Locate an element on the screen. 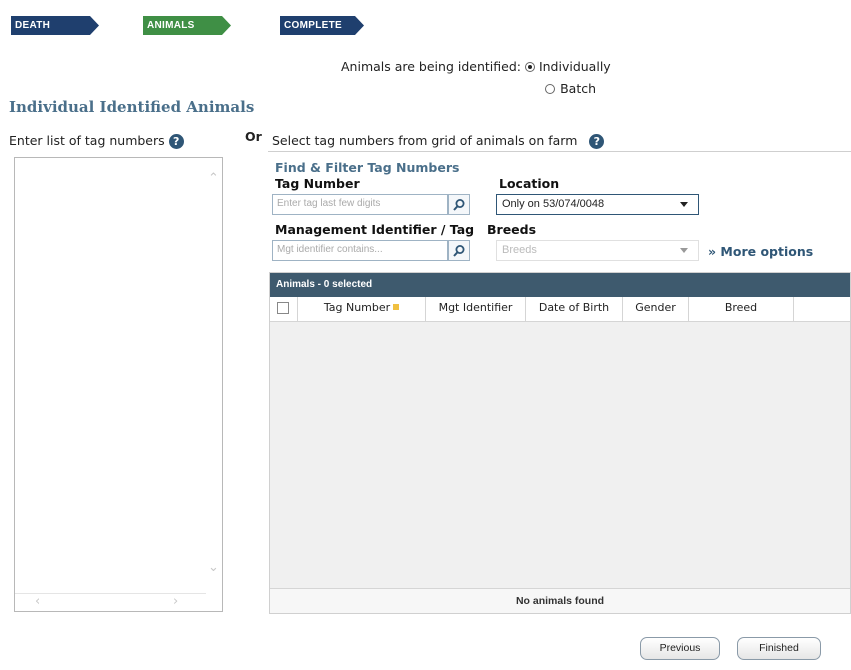 The width and height of the screenshot is (851, 670). sort-icon is located at coordinates (396, 307).